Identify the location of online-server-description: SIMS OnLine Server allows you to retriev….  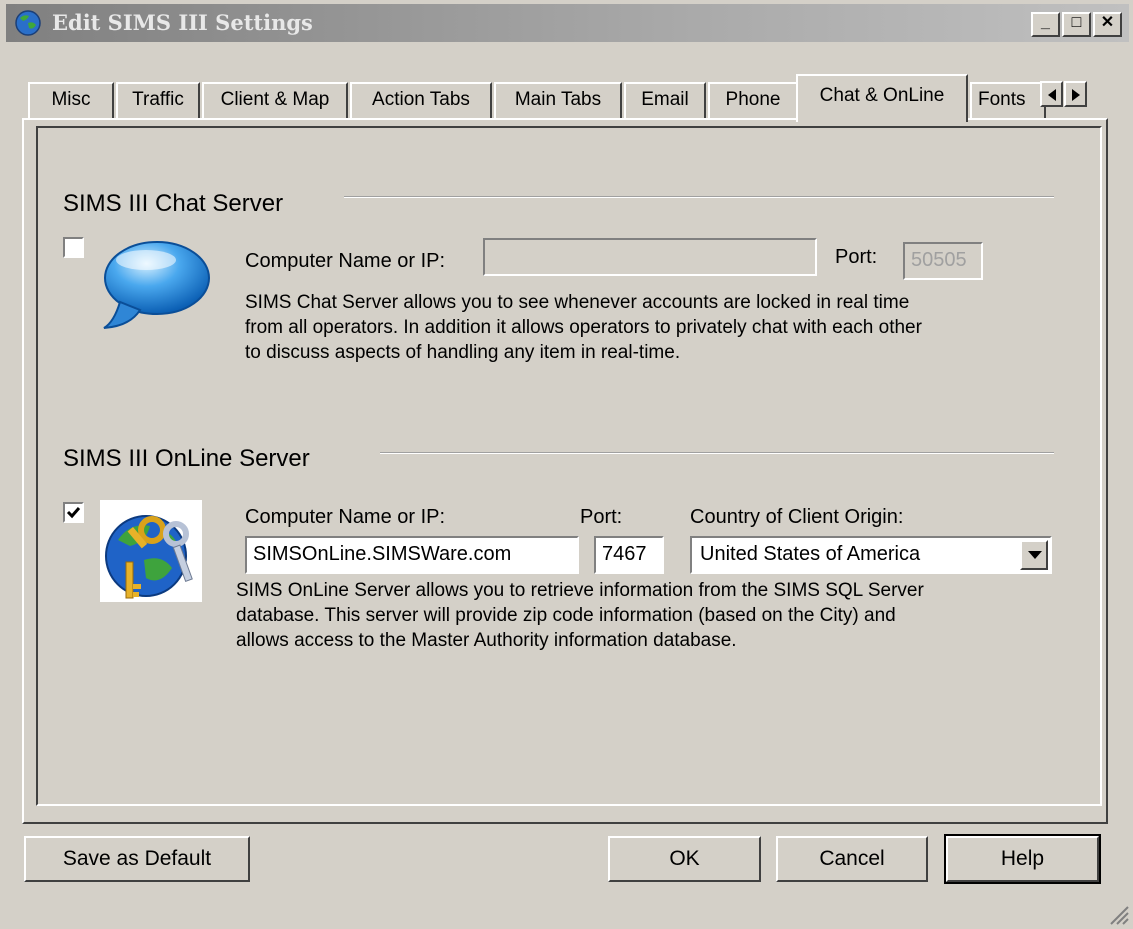
(580, 615).